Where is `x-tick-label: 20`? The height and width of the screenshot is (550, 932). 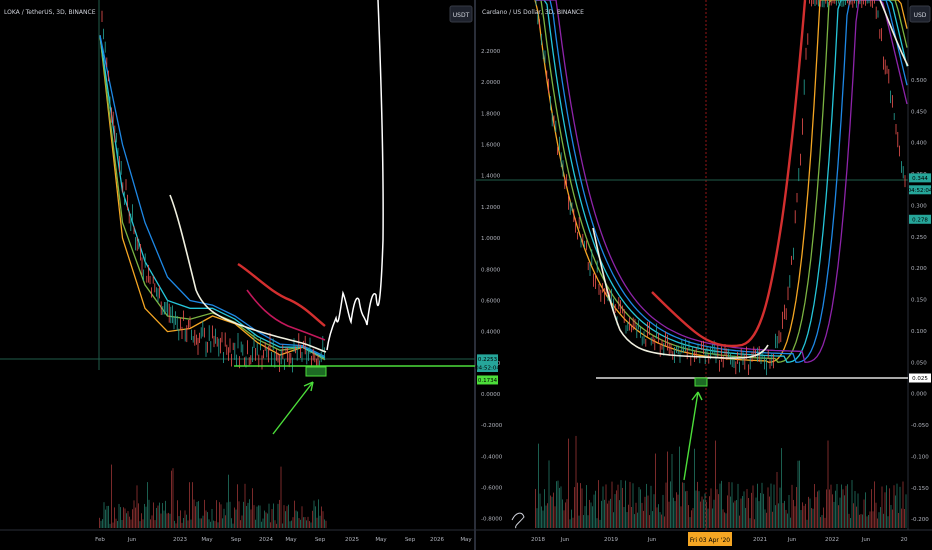 x-tick-label: 20 is located at coordinates (904, 540).